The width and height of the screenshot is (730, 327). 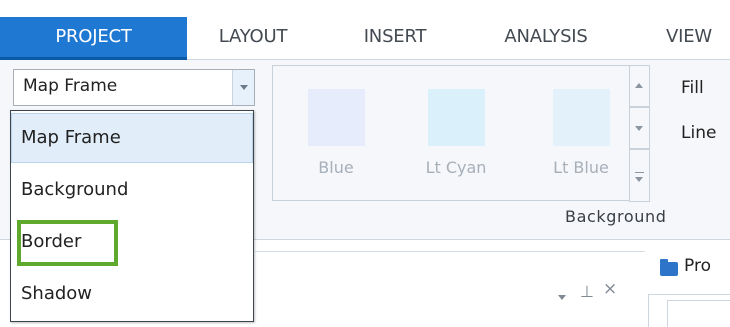 What do you see at coordinates (610, 289) in the screenshot?
I see `close-icon: ×` at bounding box center [610, 289].